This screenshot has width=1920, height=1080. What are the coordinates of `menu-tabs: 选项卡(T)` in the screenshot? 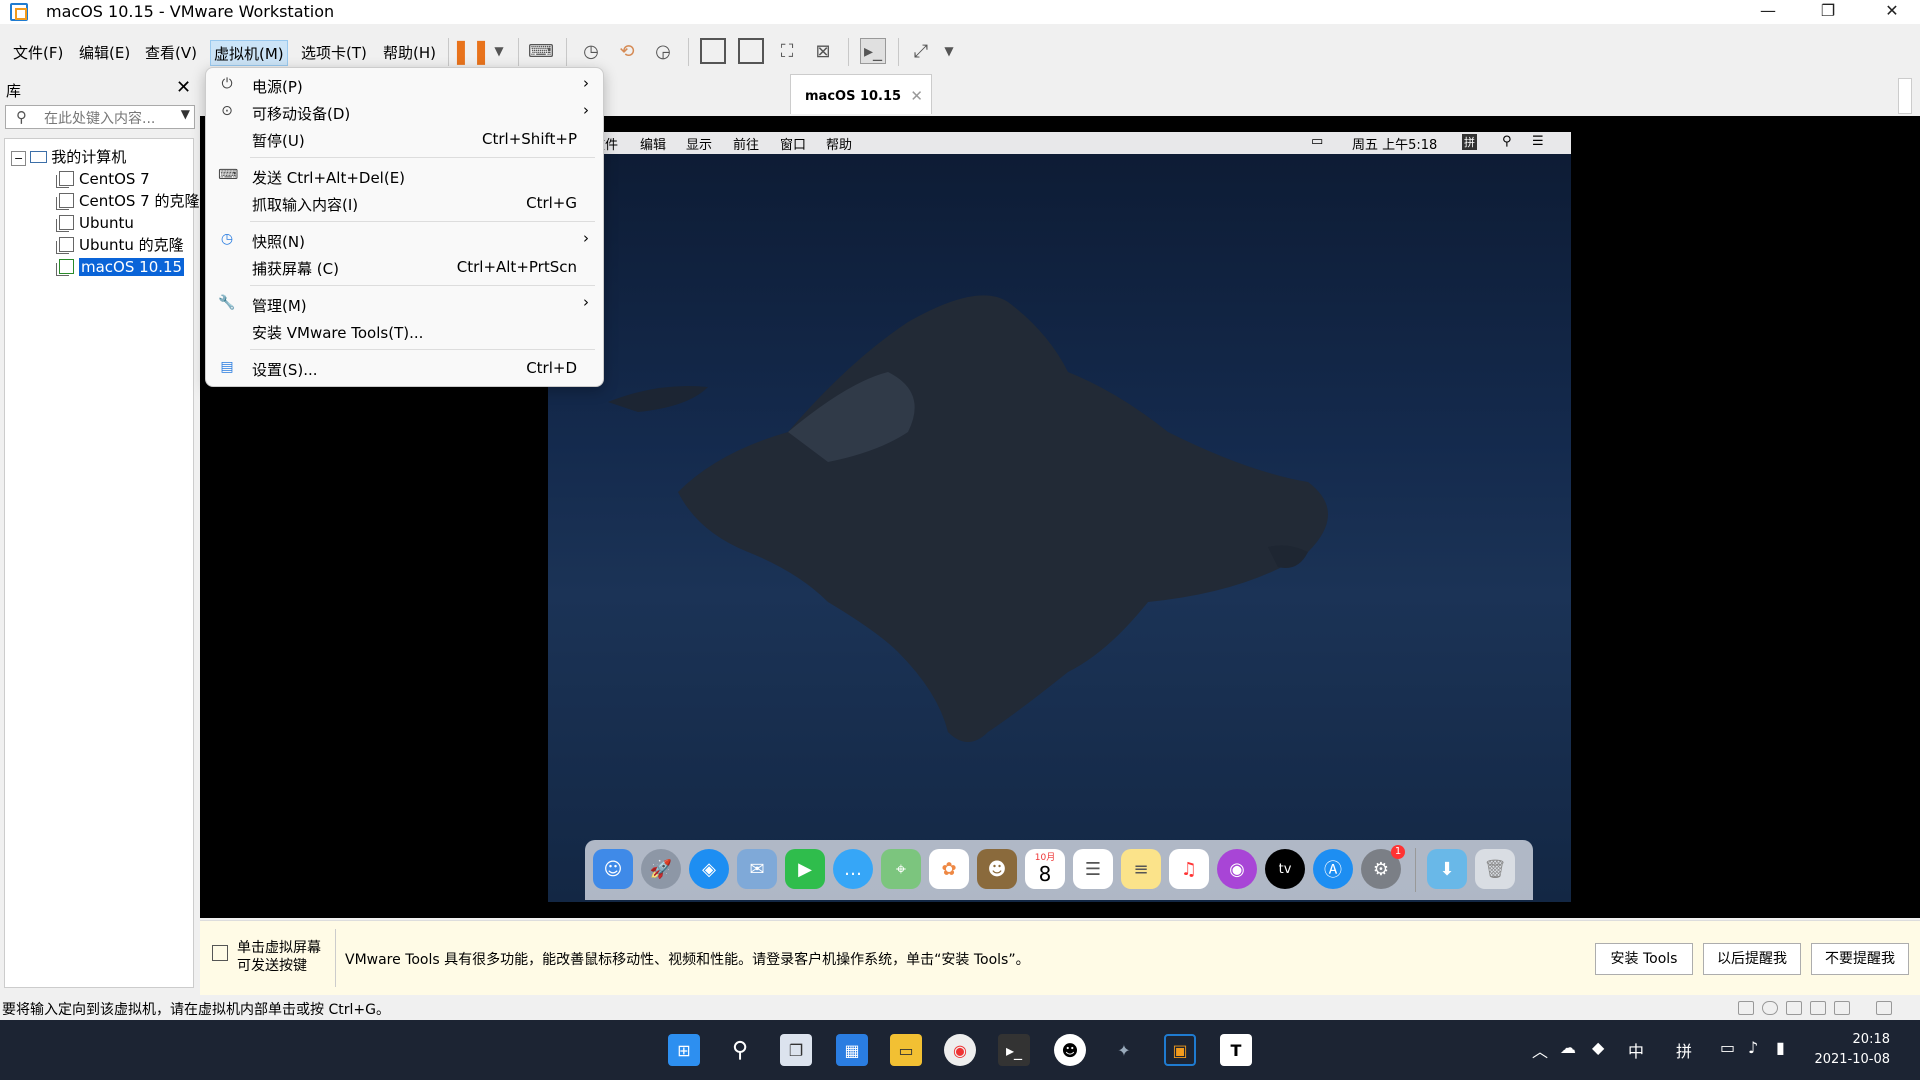 It's located at (334, 53).